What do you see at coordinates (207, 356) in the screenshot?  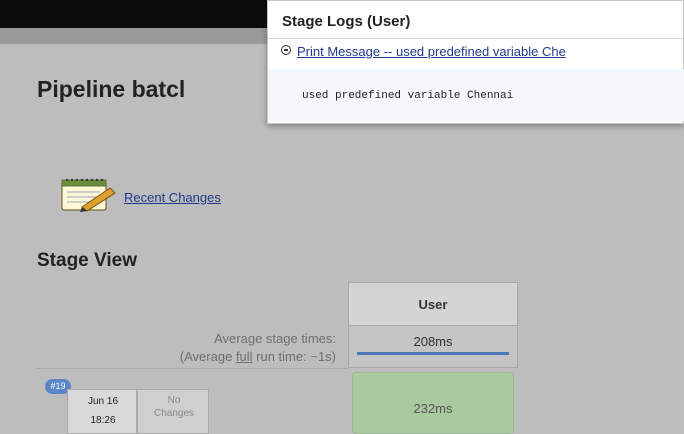 I see `avg-prefix: (Average` at bounding box center [207, 356].